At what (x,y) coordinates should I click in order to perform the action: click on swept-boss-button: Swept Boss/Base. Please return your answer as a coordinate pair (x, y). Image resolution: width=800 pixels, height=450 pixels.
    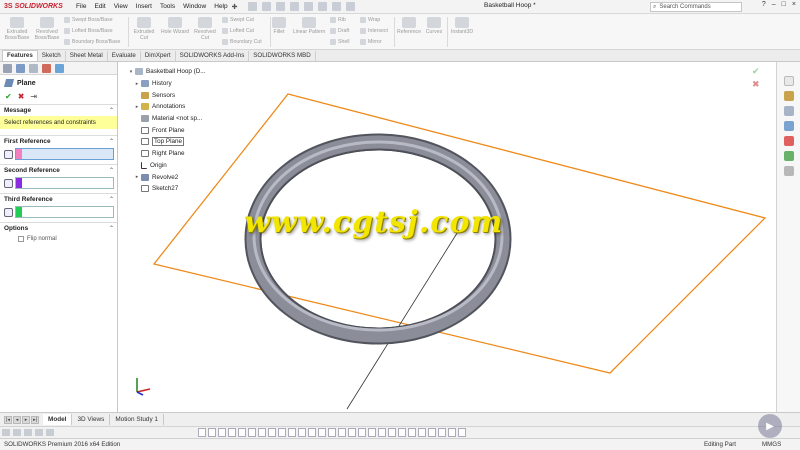
    Looking at the image, I should click on (88, 20).